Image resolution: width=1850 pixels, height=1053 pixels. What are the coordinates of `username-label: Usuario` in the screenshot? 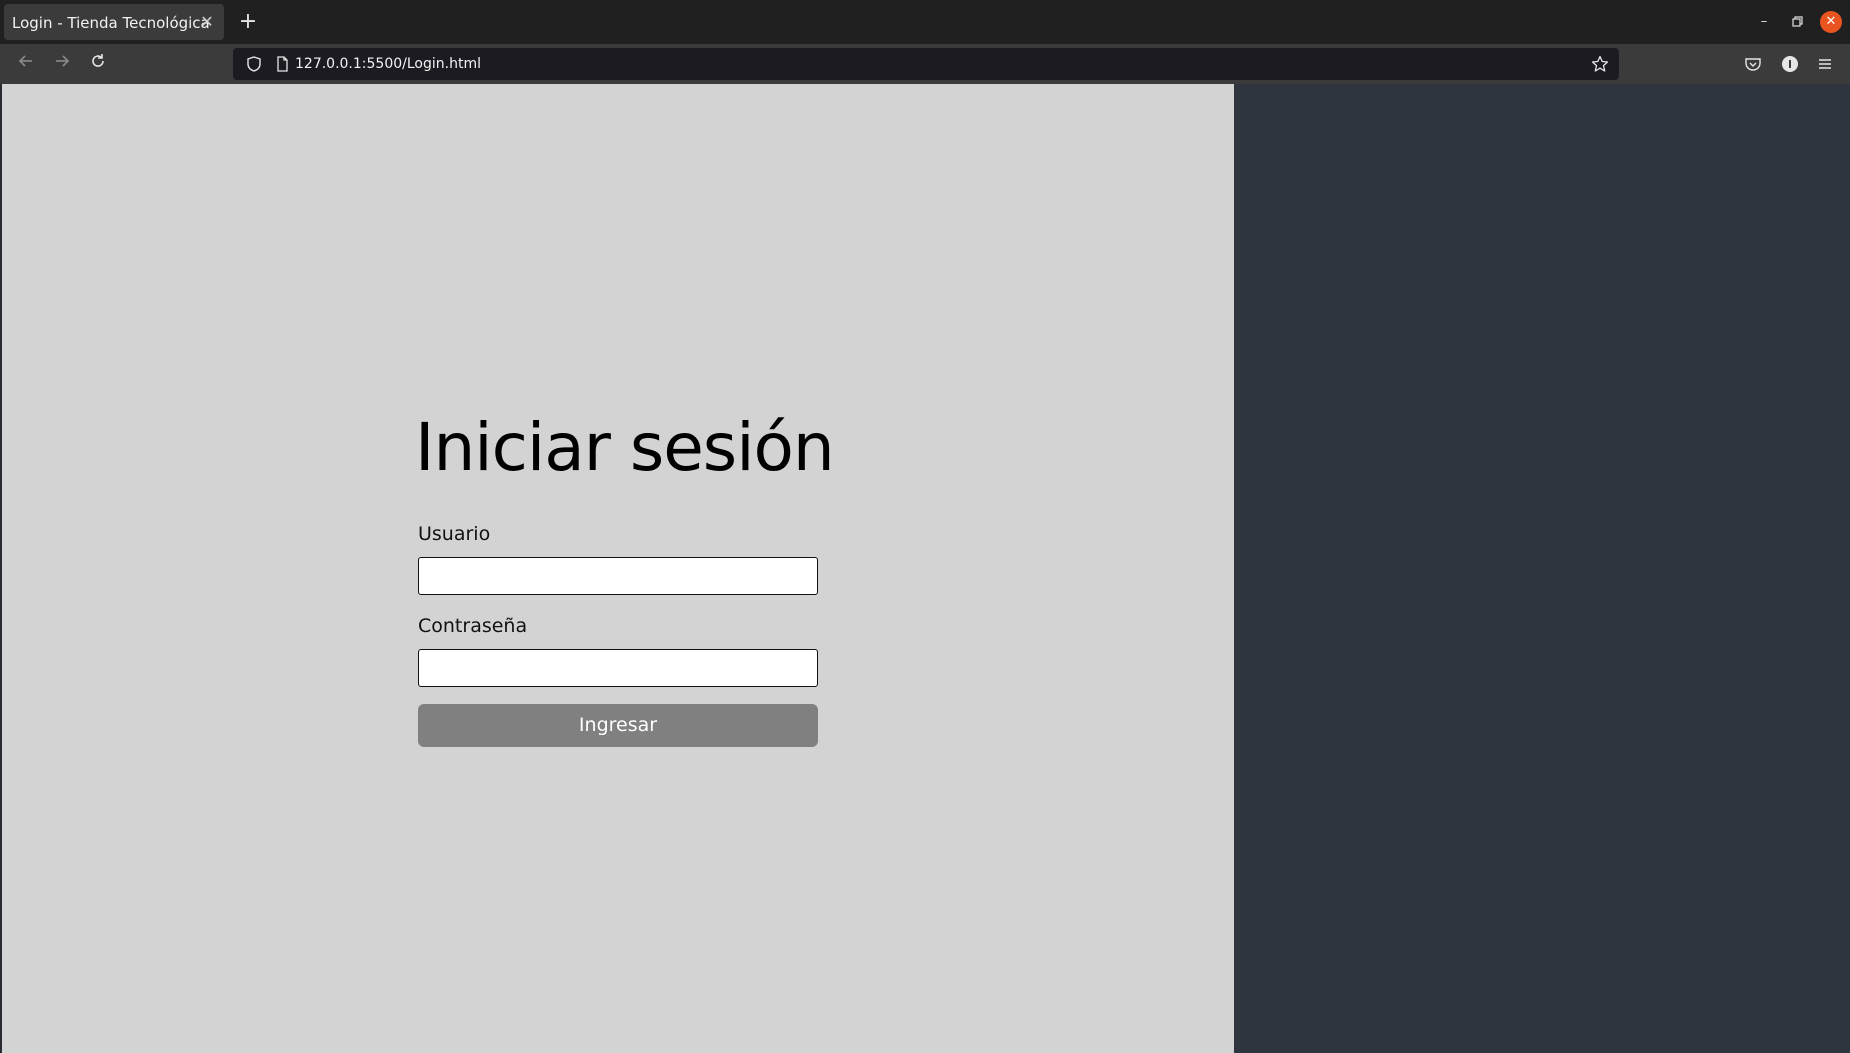 It's located at (454, 534).